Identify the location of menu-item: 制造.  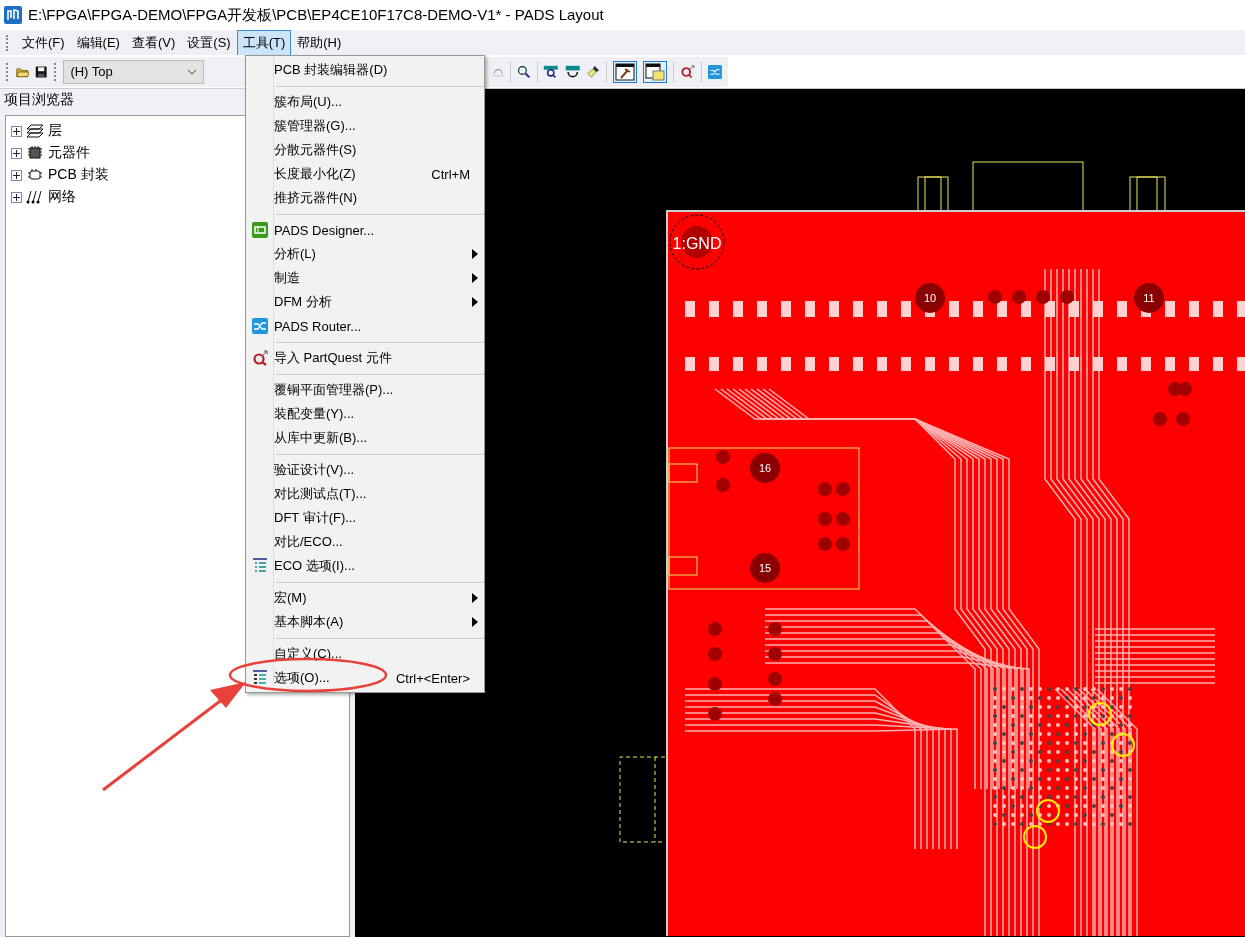
(373, 278).